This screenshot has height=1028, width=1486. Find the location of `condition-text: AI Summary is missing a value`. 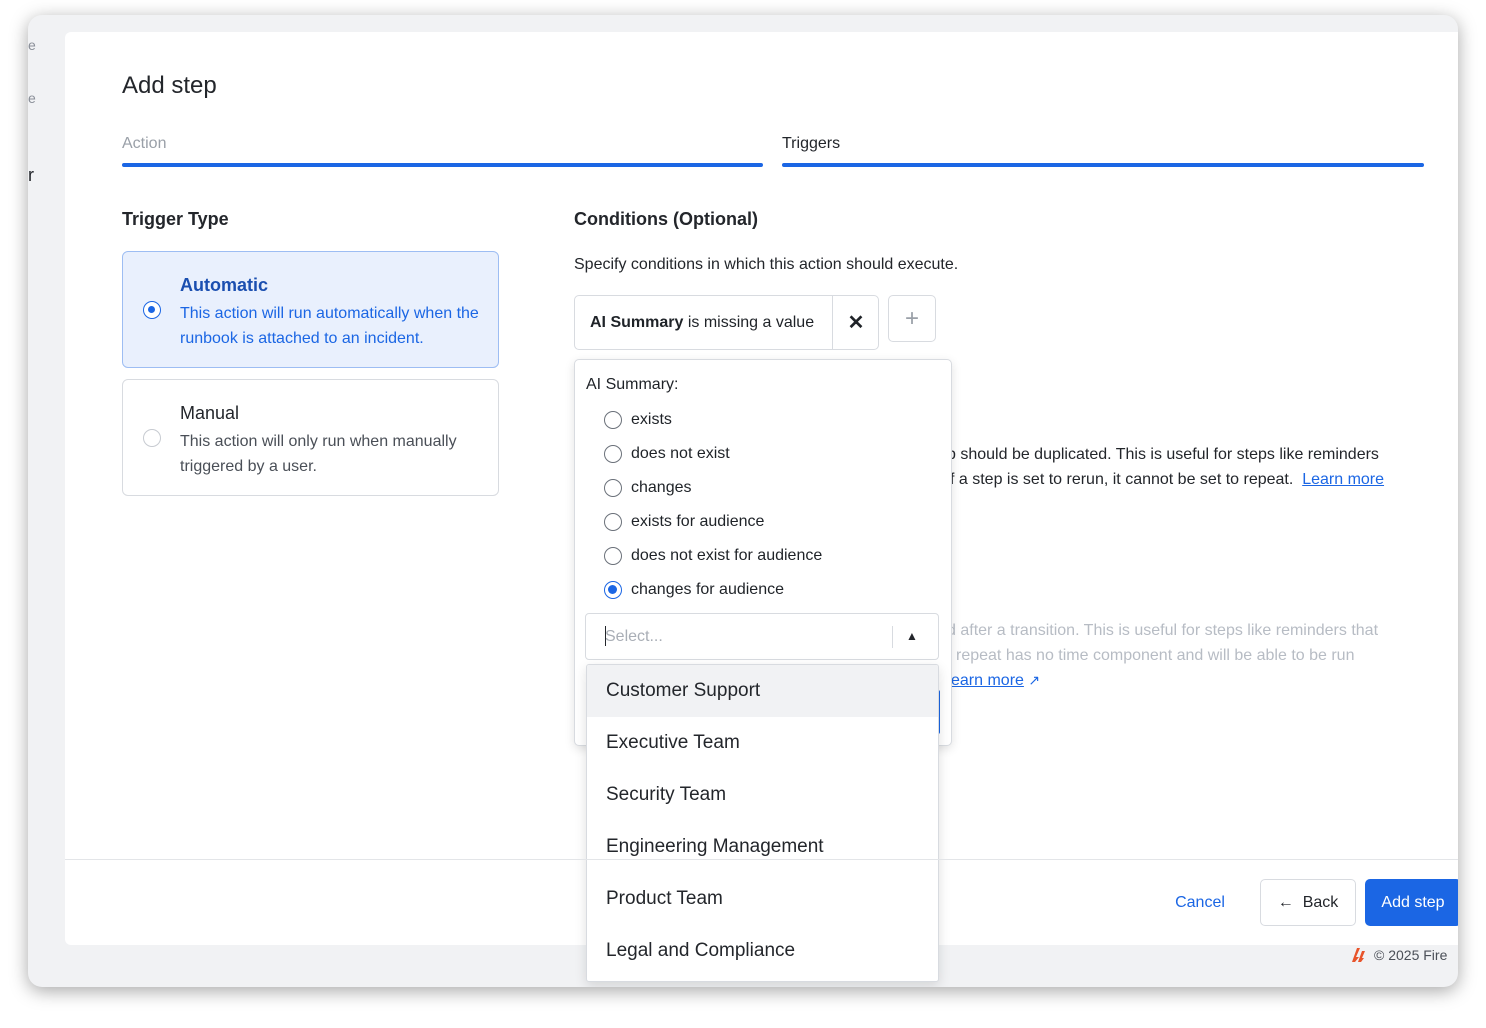

condition-text: AI Summary is missing a value is located at coordinates (702, 323).